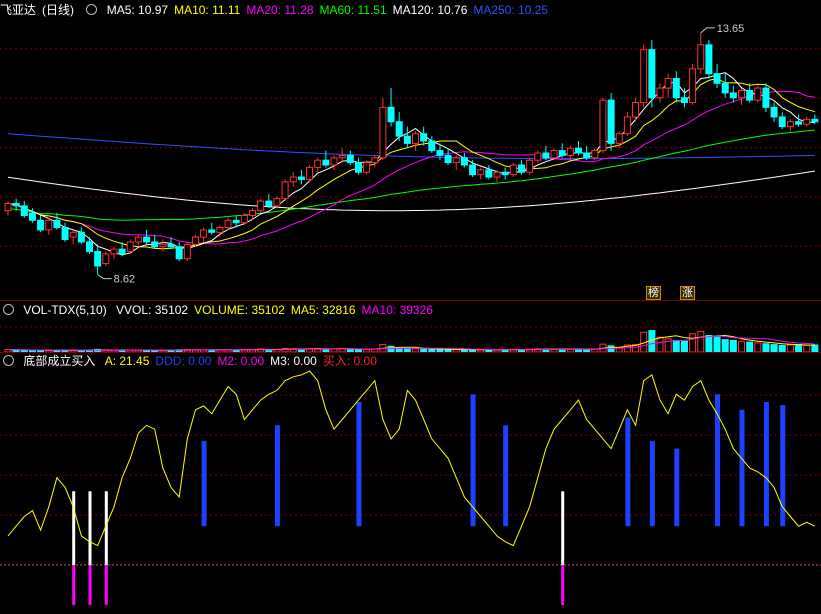 This screenshot has width=821, height=614. Describe the element at coordinates (59, 361) in the screenshot. I see `ind-indicator-name: 底部成立买入` at that location.